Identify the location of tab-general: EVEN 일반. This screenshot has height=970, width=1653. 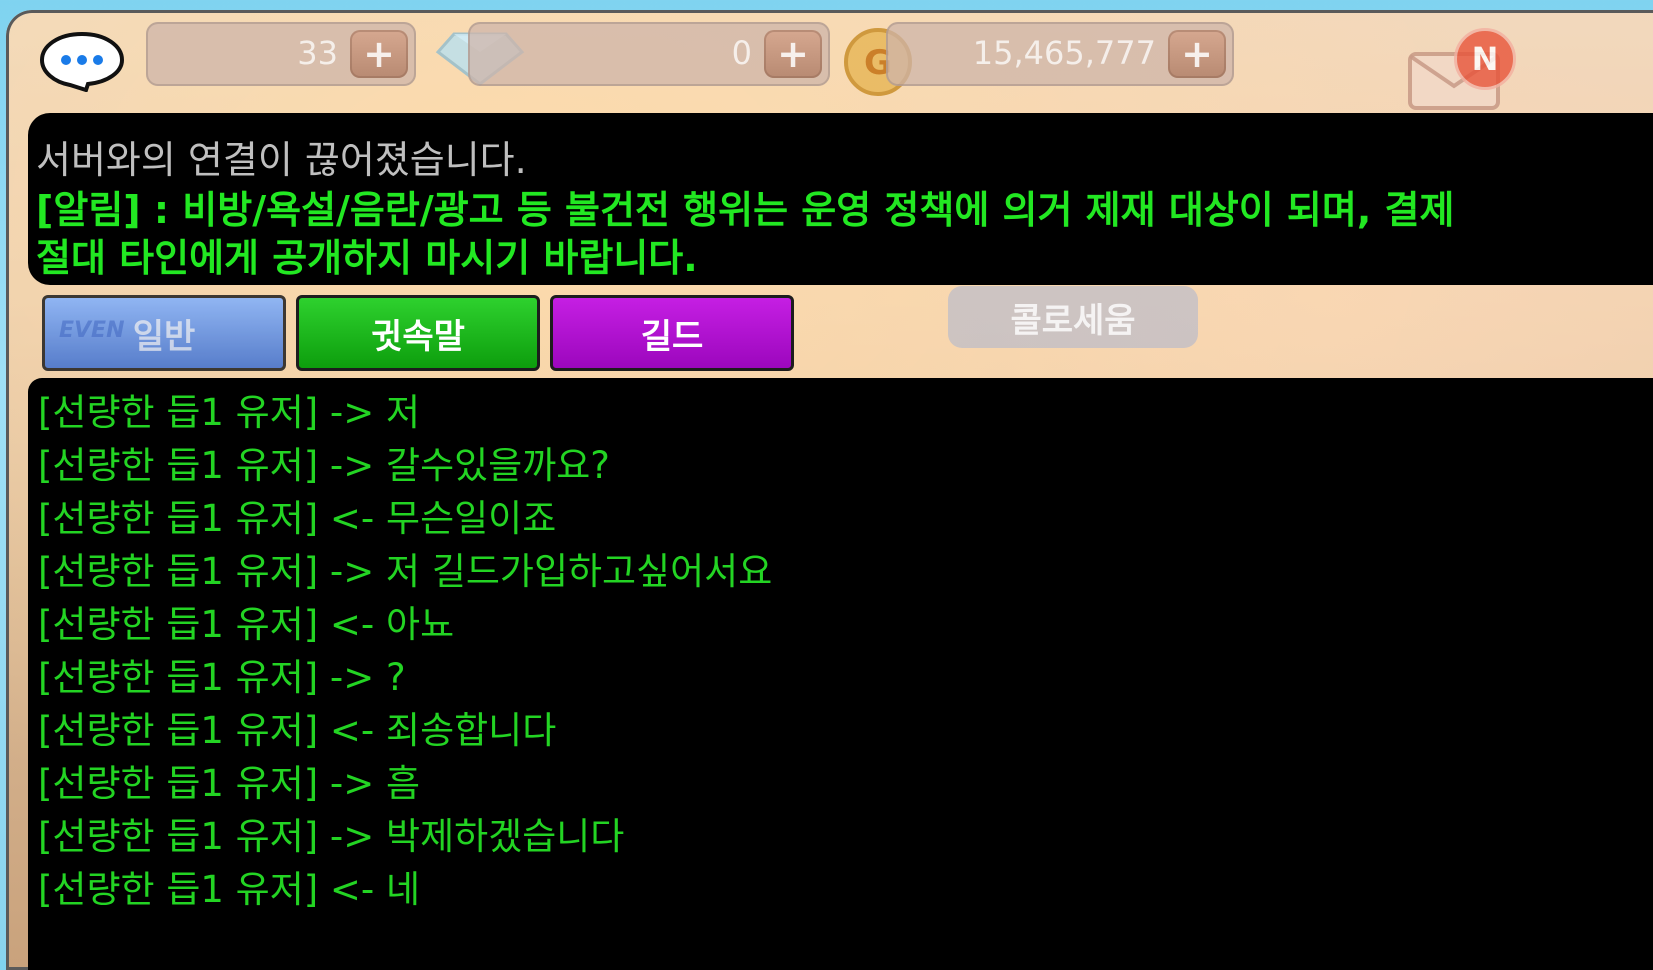
(164, 333).